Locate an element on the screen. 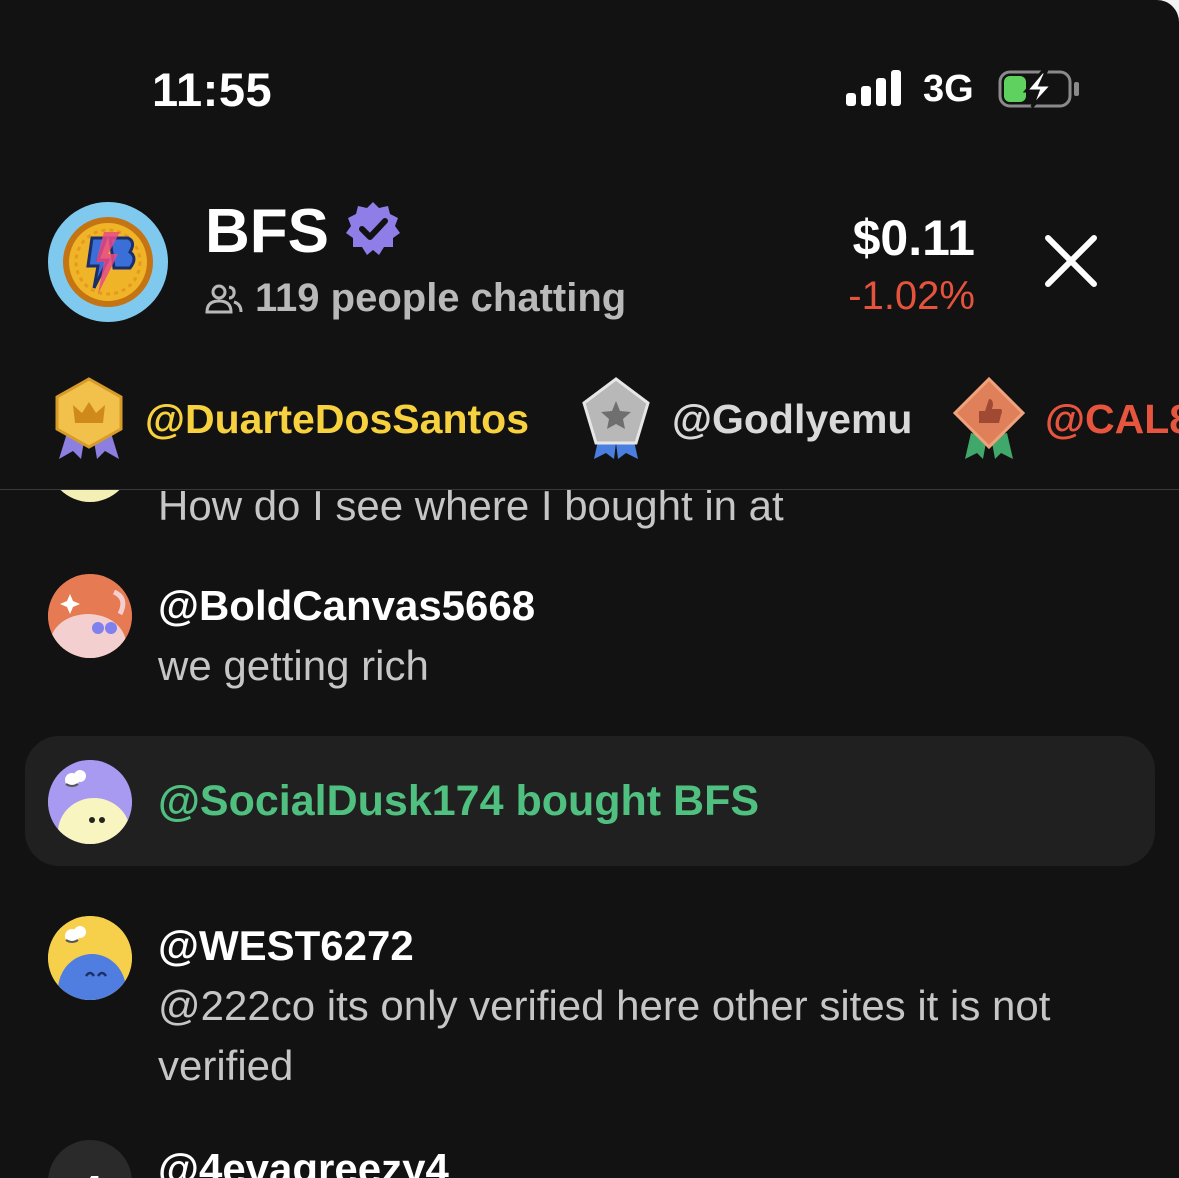  top-holders-bar: @DuarteDosSantos @Godlyemu @CAL8 is located at coordinates (613, 419).